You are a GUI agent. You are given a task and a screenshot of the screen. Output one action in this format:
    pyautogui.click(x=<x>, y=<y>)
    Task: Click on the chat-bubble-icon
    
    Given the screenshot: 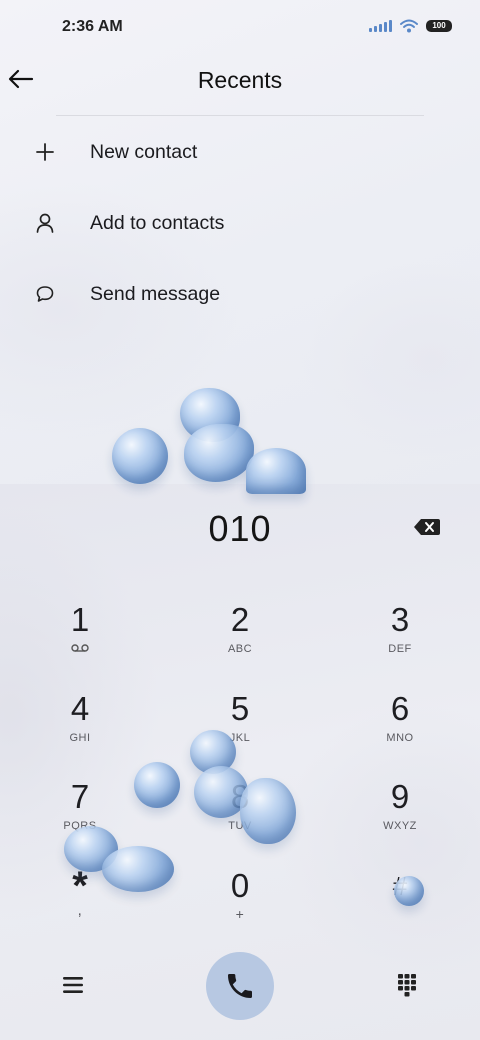 What is the action you would take?
    pyautogui.click(x=45, y=294)
    